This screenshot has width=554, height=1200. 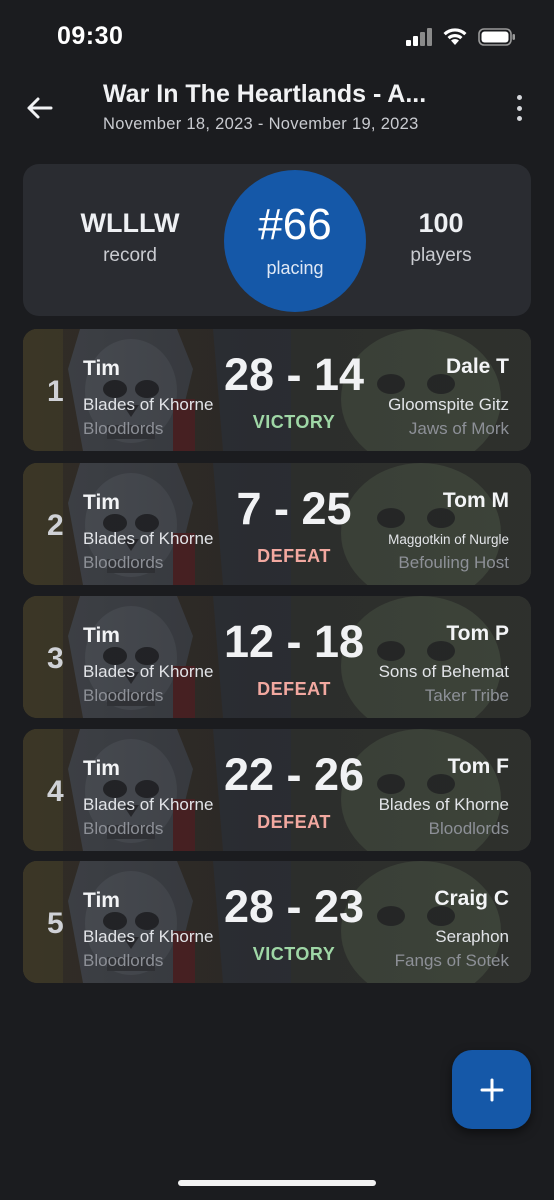 What do you see at coordinates (478, 766) in the screenshot?
I see `opponent-name: Tom F` at bounding box center [478, 766].